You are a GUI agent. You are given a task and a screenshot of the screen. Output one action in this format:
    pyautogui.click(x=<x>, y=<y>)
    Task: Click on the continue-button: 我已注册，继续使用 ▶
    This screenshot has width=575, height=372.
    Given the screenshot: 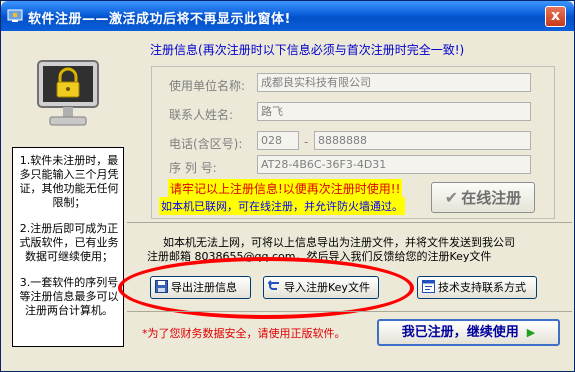 What is the action you would take?
    pyautogui.click(x=468, y=332)
    